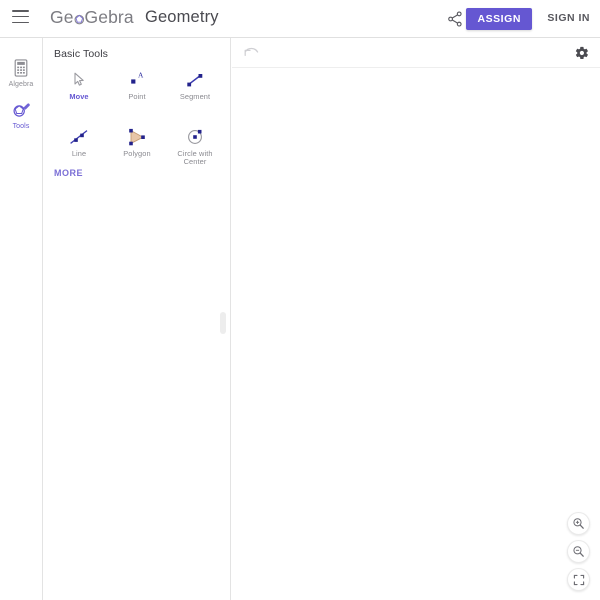  I want to click on tools-icon, so click(21, 110).